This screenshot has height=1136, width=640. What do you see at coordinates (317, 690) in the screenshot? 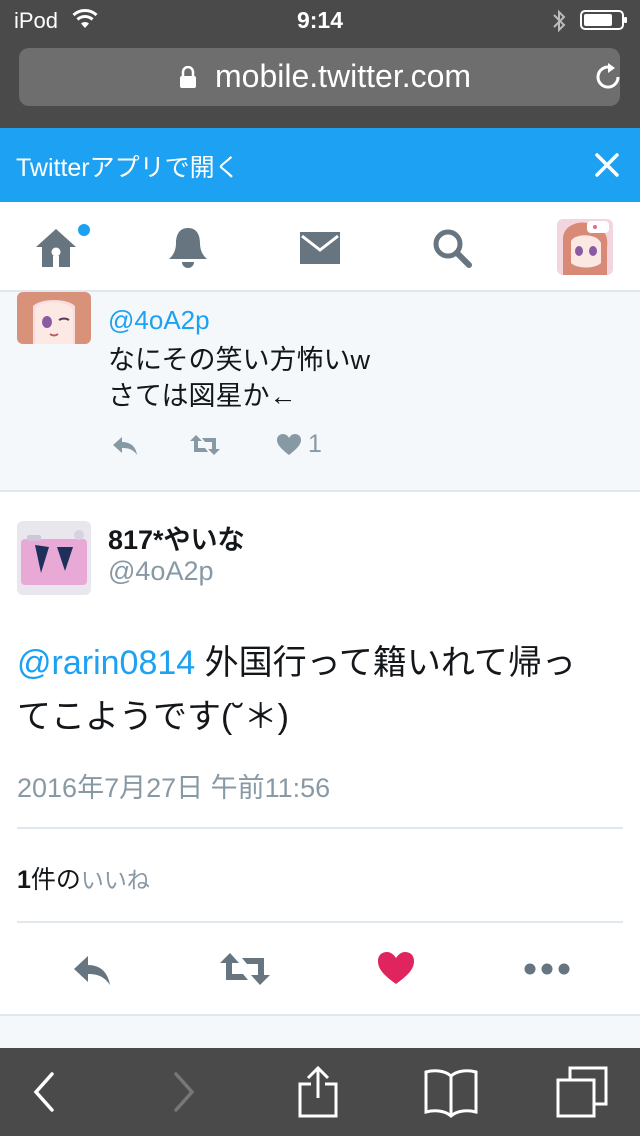
I see `tweet-text: @rarin0814 外国行って籍いれて帰っ てこようです(˘＊)` at bounding box center [317, 690].